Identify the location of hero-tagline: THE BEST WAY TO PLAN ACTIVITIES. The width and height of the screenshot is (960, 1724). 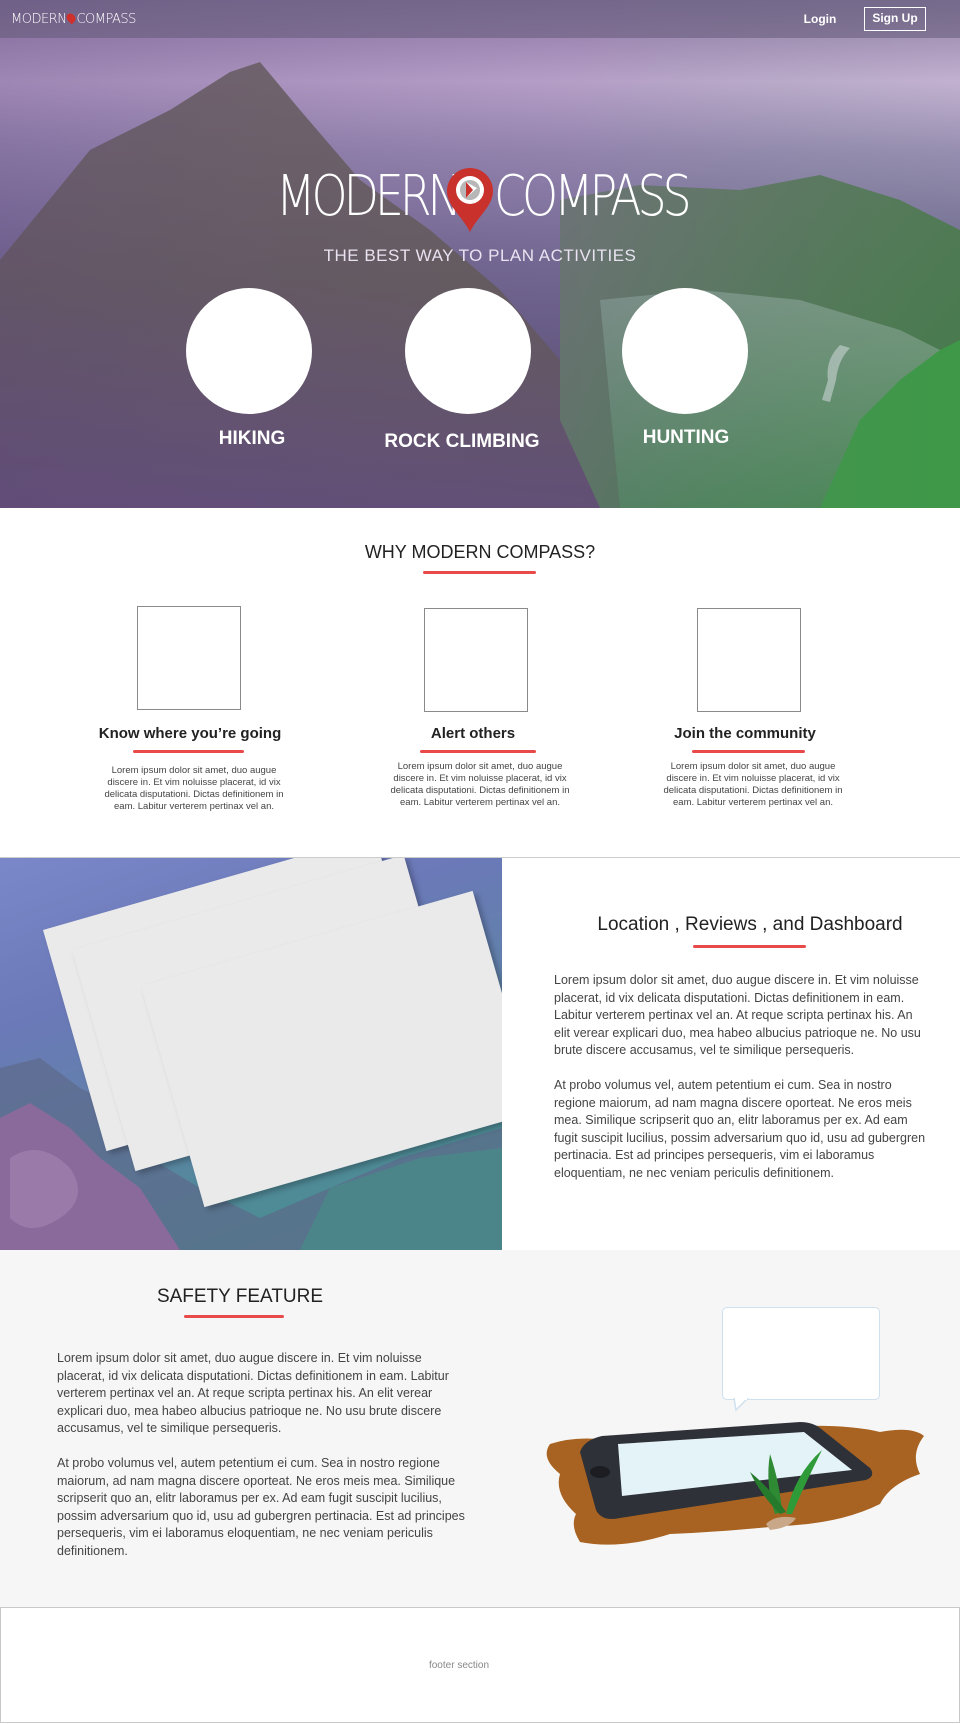
(480, 255).